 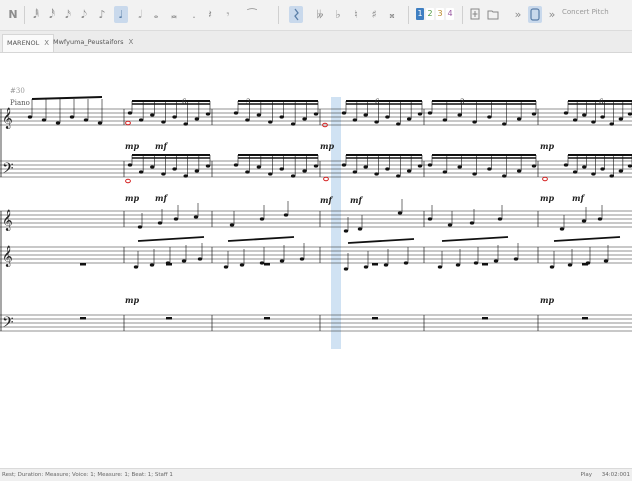 I want to click on tab-score-2: Mwfyuma_Peustaifors X, so click(x=93, y=42).